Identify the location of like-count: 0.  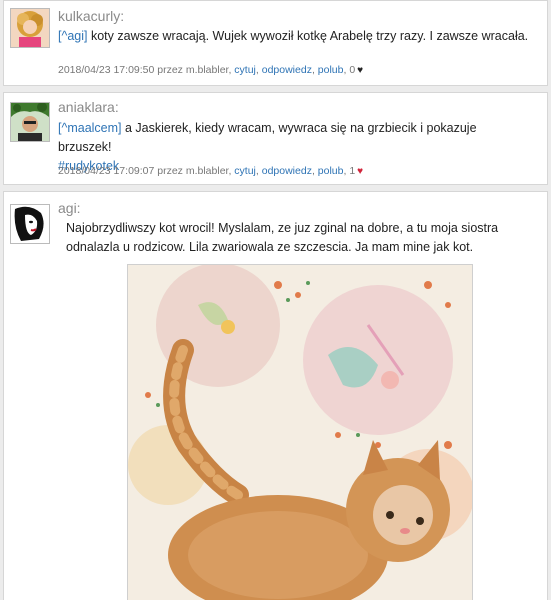
(352, 70).